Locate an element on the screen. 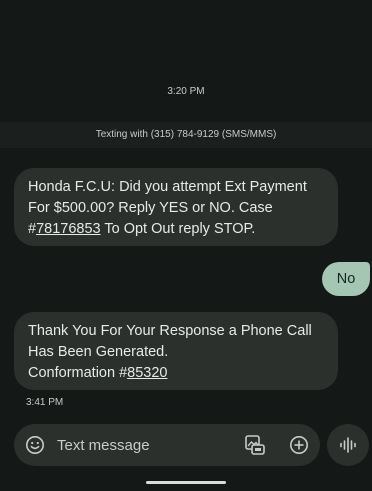 Image resolution: width=372 pixels, height=491 pixels. message-timestamp: 3:41 PM is located at coordinates (45, 402).